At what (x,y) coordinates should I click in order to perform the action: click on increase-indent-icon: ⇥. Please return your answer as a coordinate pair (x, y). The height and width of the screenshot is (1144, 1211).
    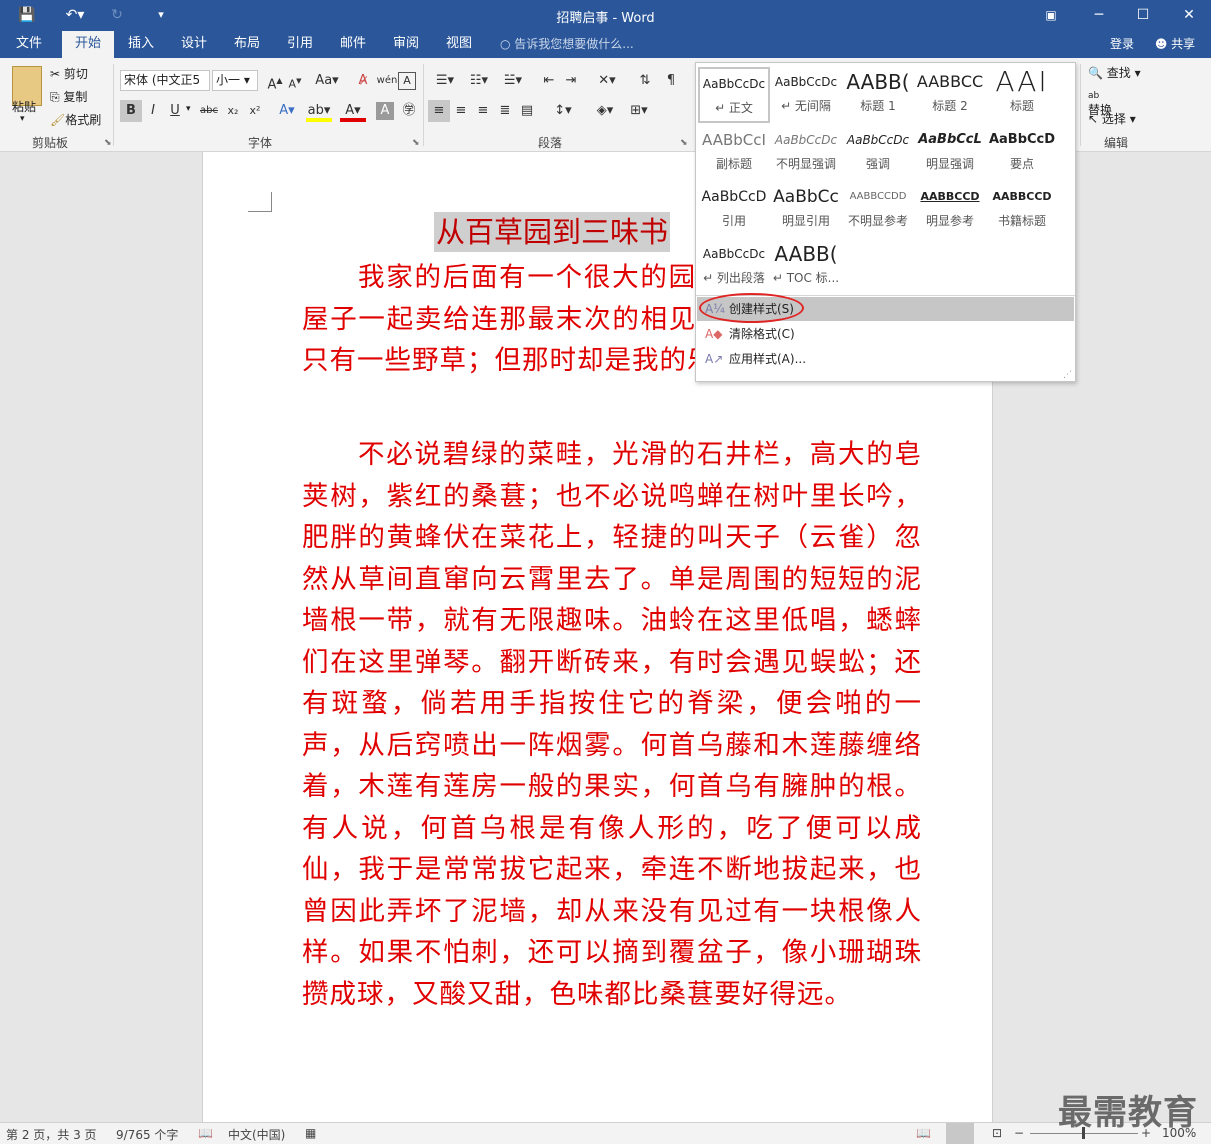
    Looking at the image, I should click on (571, 81).